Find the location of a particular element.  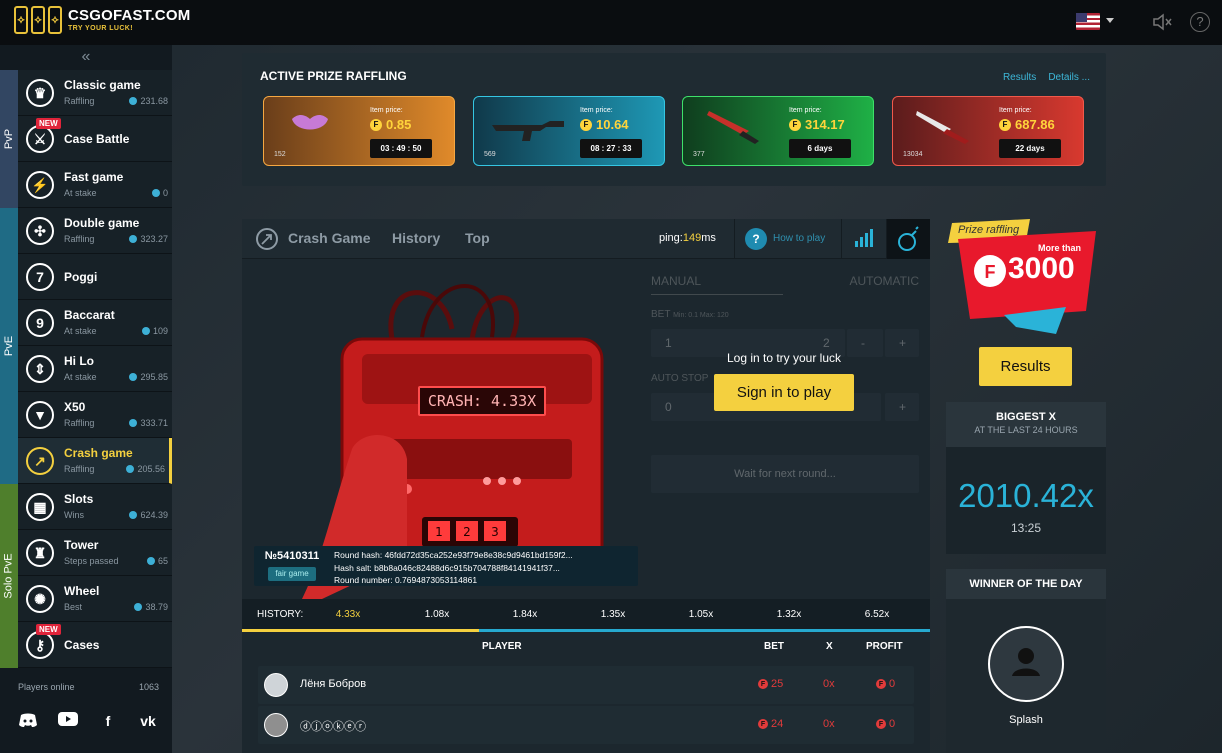

player-profit: F0 is located at coordinates (885, 724).